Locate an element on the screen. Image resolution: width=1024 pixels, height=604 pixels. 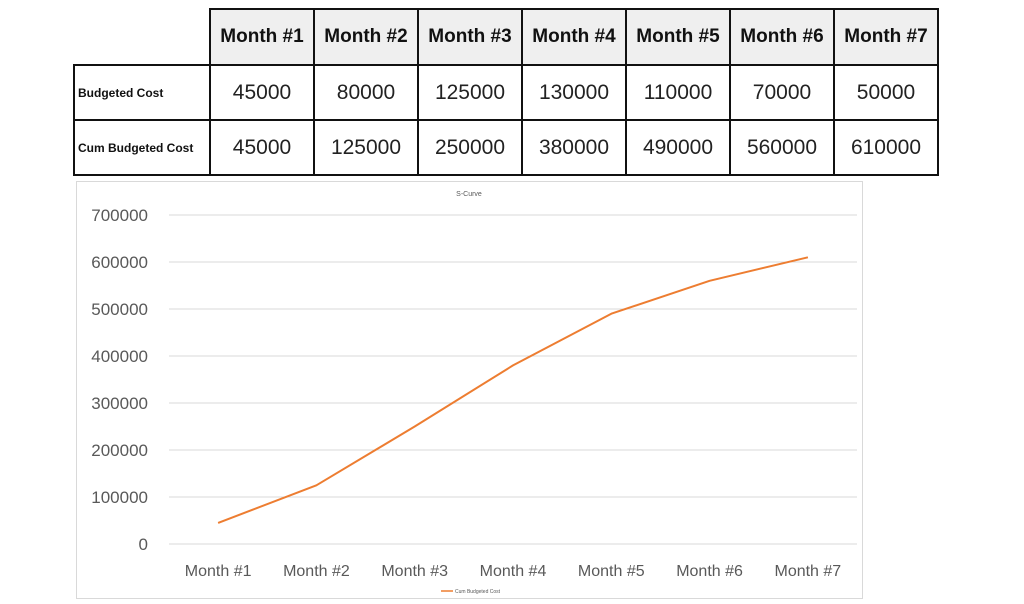
row-label: Budgeted Cost is located at coordinates (142, 92).